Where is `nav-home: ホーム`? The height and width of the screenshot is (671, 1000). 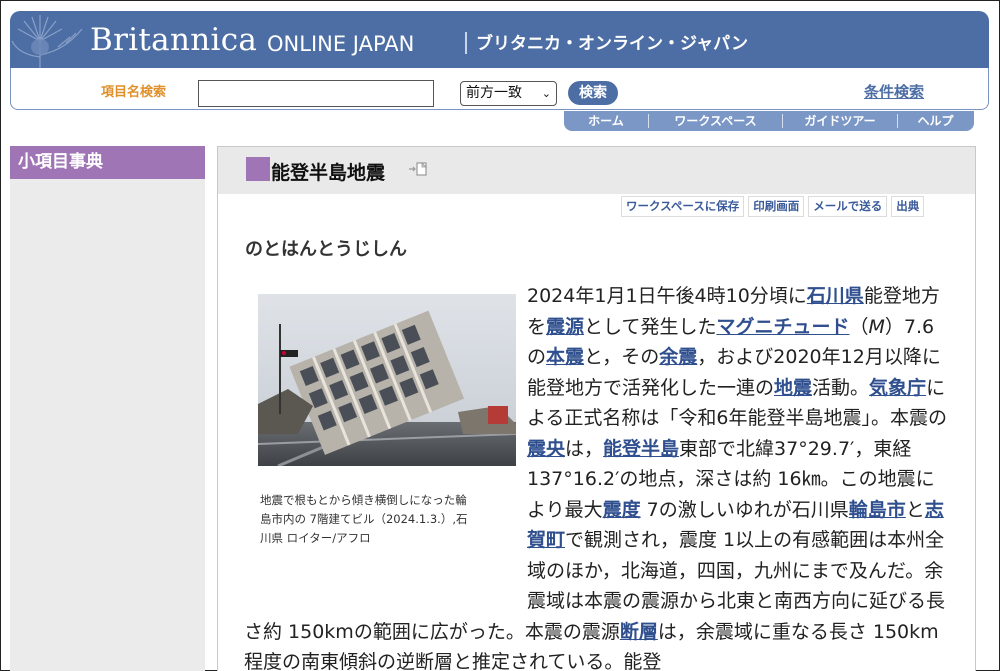
nav-home: ホーム is located at coordinates (606, 121).